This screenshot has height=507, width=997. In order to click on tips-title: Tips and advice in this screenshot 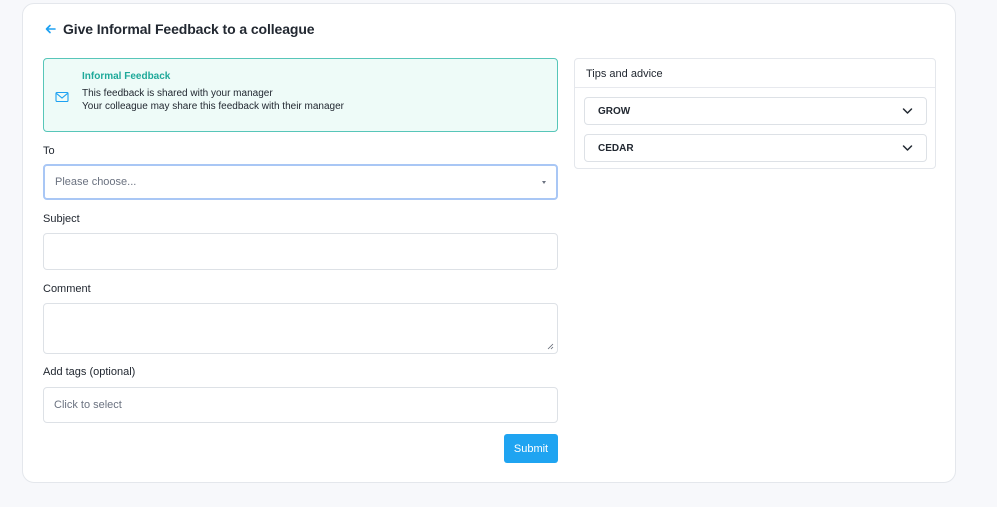, I will do `click(624, 74)`.